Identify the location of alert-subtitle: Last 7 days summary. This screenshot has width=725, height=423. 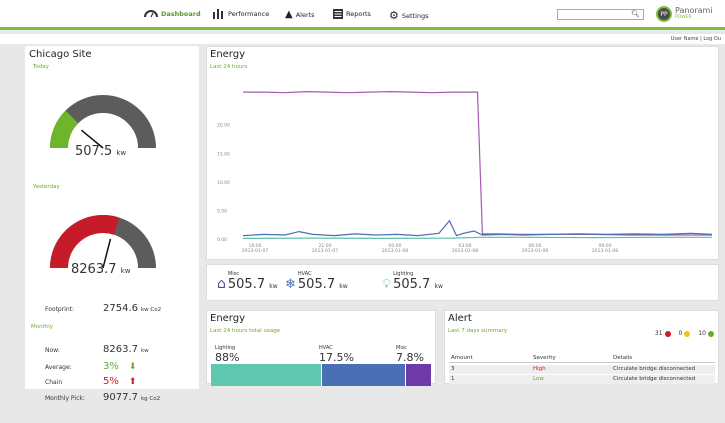
(478, 331).